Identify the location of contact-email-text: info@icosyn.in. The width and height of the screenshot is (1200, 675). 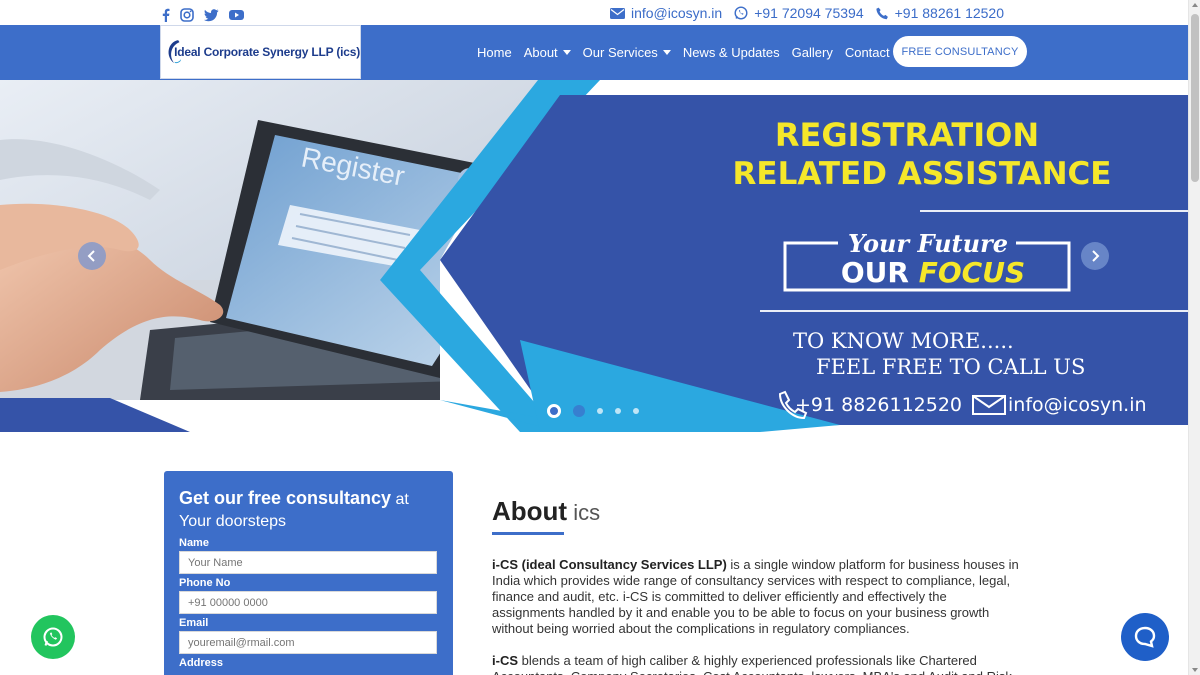
(676, 13).